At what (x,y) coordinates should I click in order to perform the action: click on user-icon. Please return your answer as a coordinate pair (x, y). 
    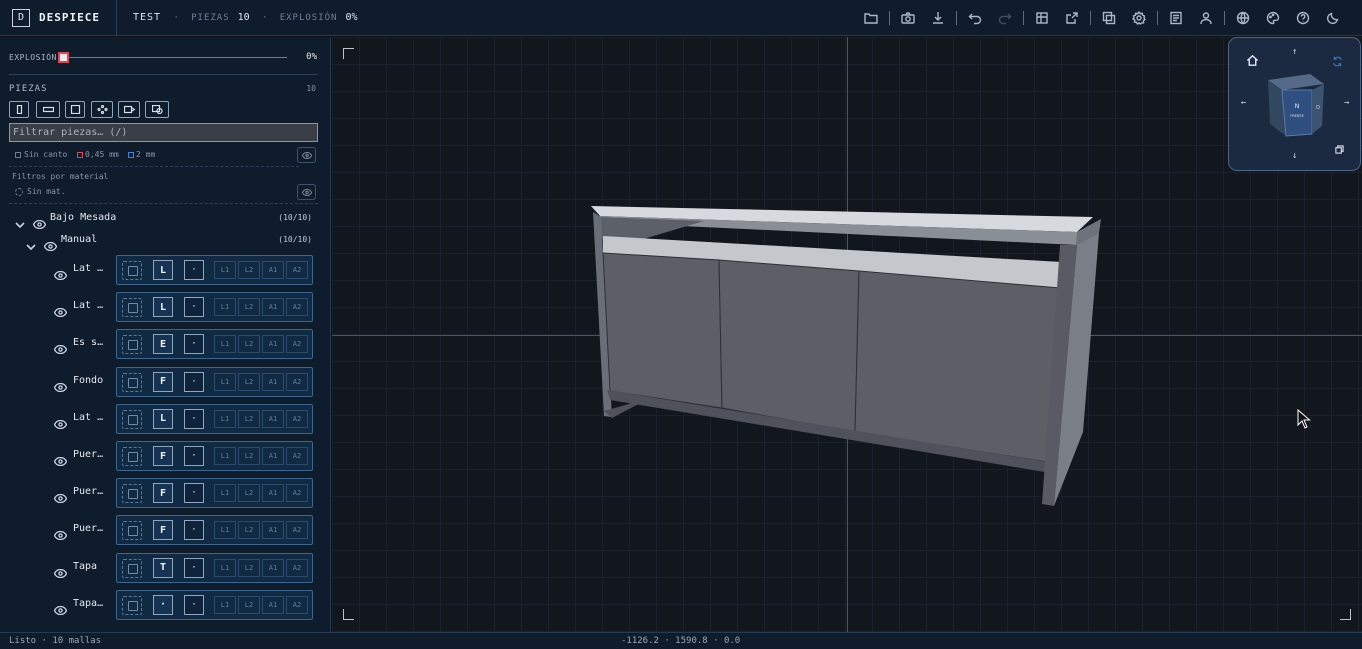
    Looking at the image, I should click on (1206, 18).